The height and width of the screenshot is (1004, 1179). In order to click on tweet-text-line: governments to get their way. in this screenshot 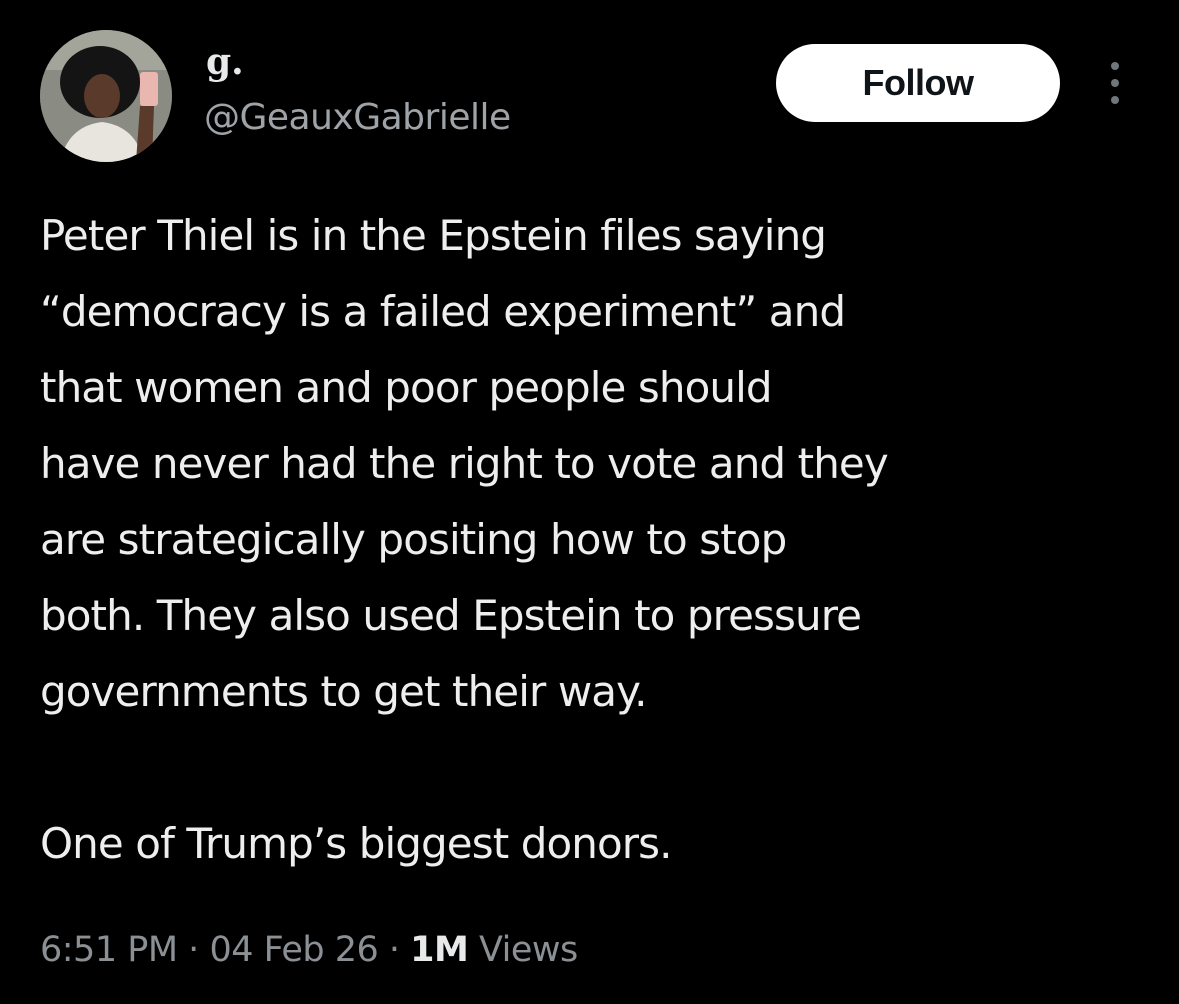, I will do `click(343, 691)`.